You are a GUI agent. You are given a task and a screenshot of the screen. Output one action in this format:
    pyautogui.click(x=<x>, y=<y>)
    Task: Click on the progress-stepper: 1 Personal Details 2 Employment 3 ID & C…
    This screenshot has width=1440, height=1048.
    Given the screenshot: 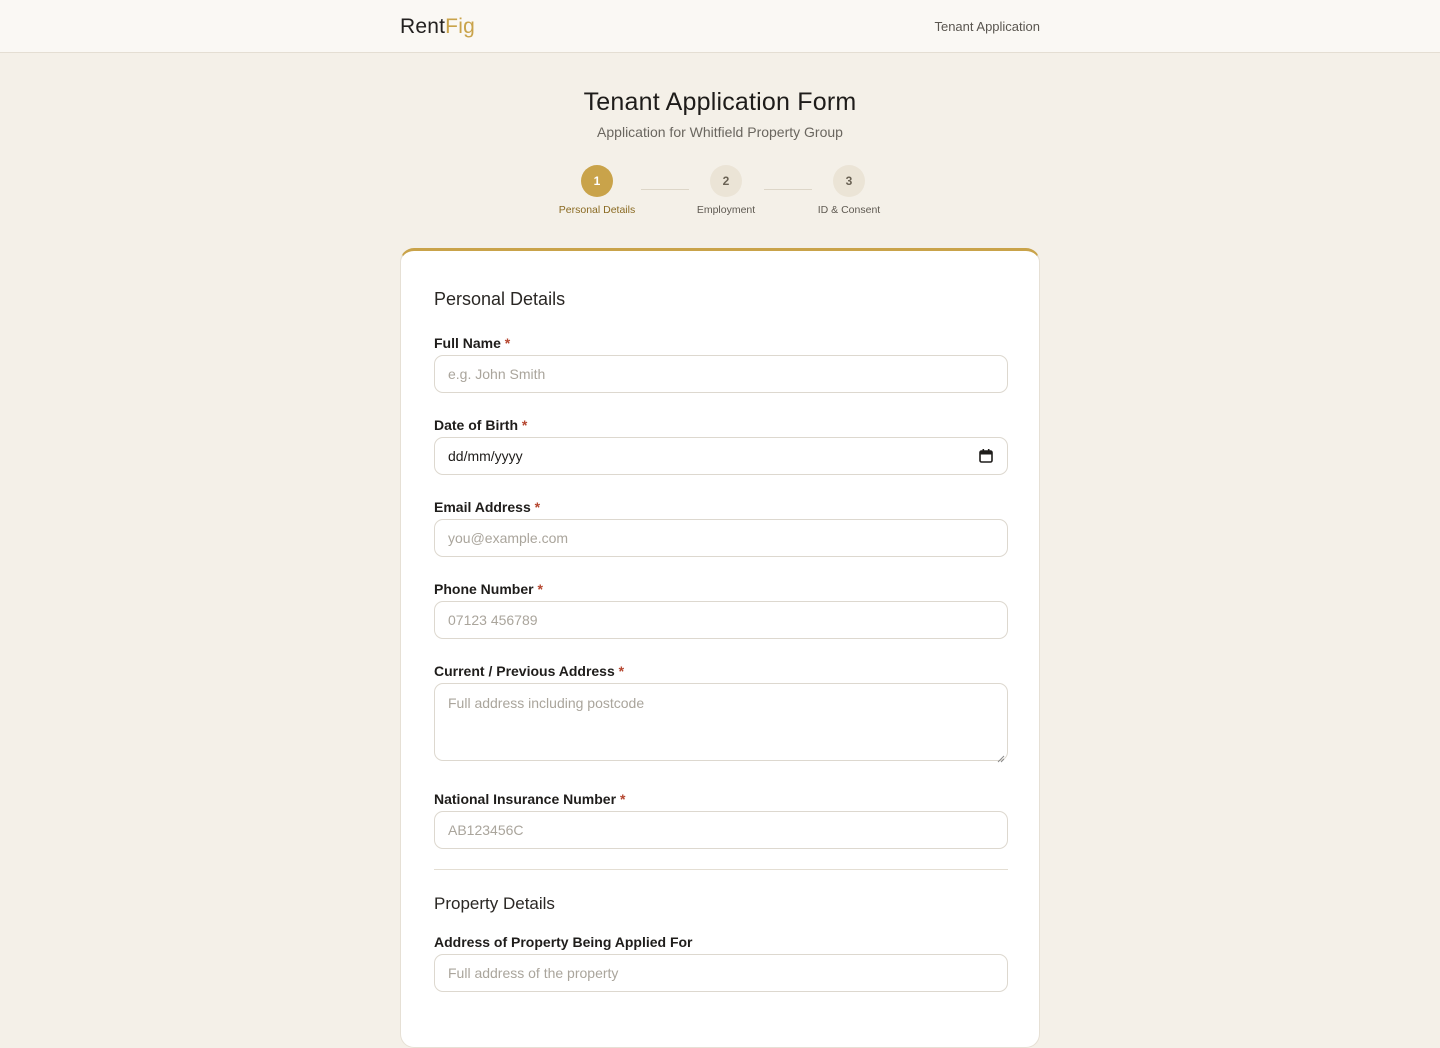 What is the action you would take?
    pyautogui.click(x=720, y=195)
    